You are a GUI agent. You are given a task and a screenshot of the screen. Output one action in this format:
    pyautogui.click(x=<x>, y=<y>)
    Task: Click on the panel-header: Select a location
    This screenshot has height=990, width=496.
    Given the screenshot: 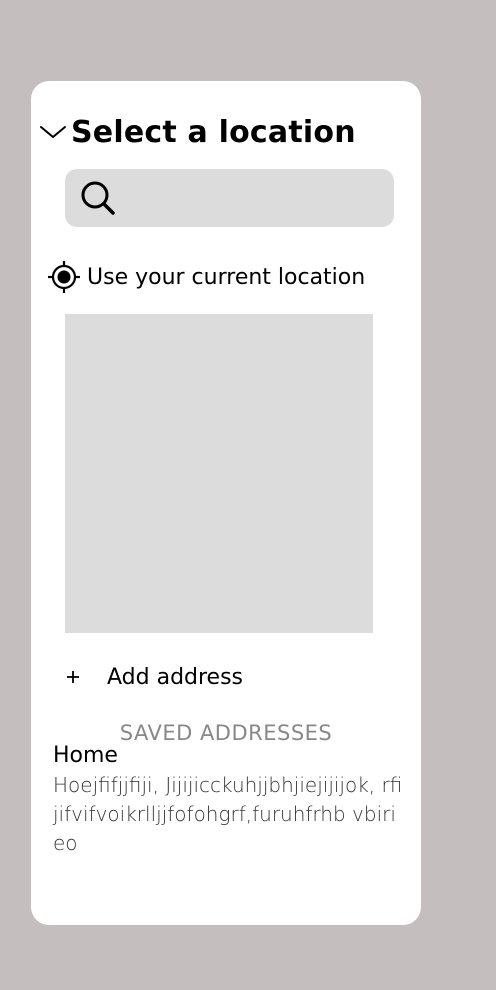 What is the action you would take?
    pyautogui.click(x=197, y=132)
    